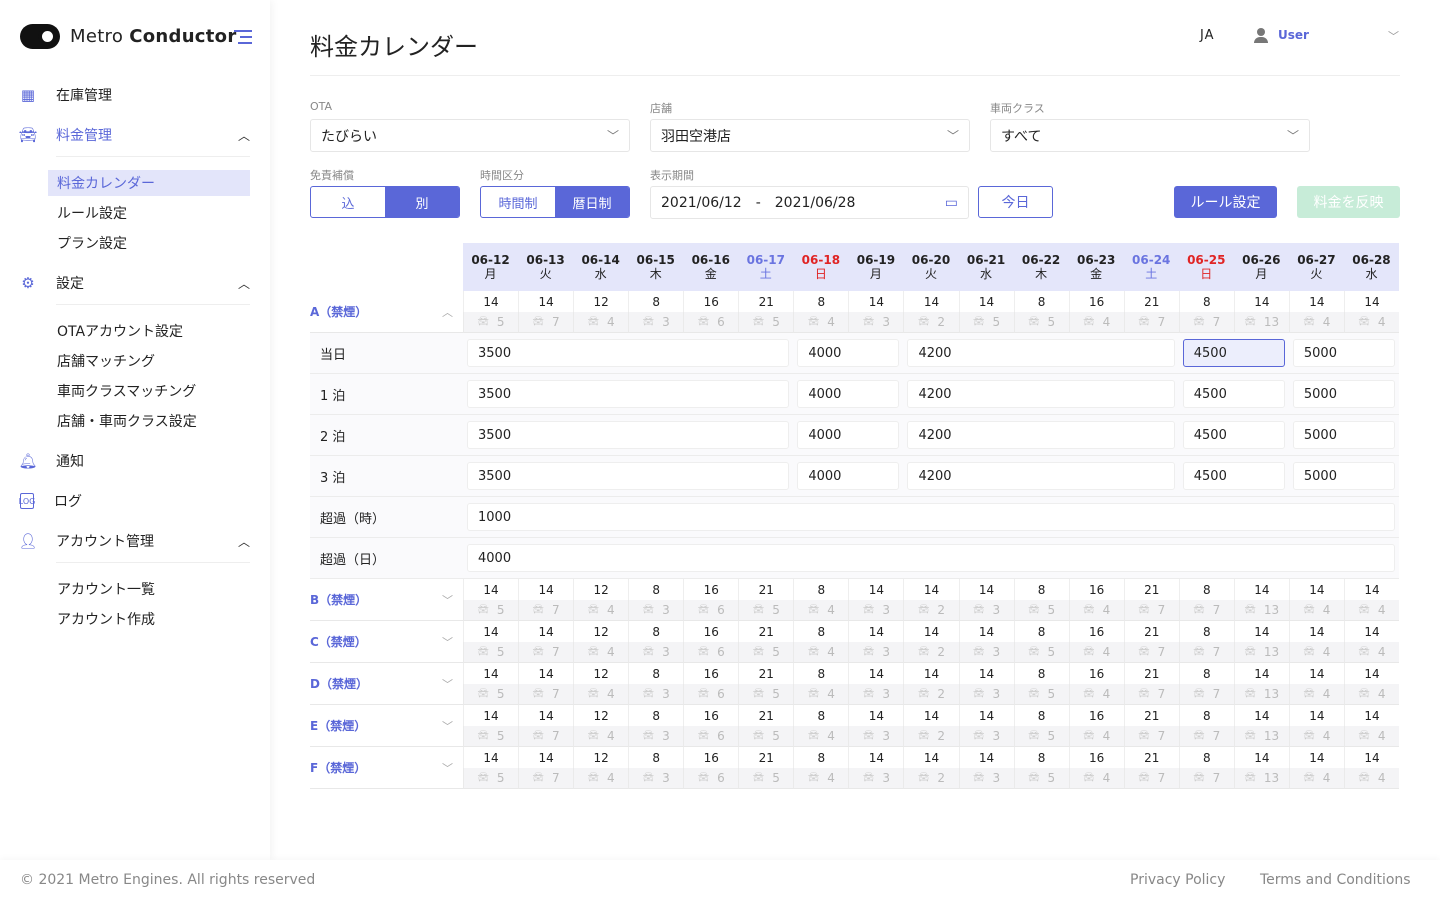  What do you see at coordinates (447, 312) in the screenshot?
I see `chevron-up-icon: ︿` at bounding box center [447, 312].